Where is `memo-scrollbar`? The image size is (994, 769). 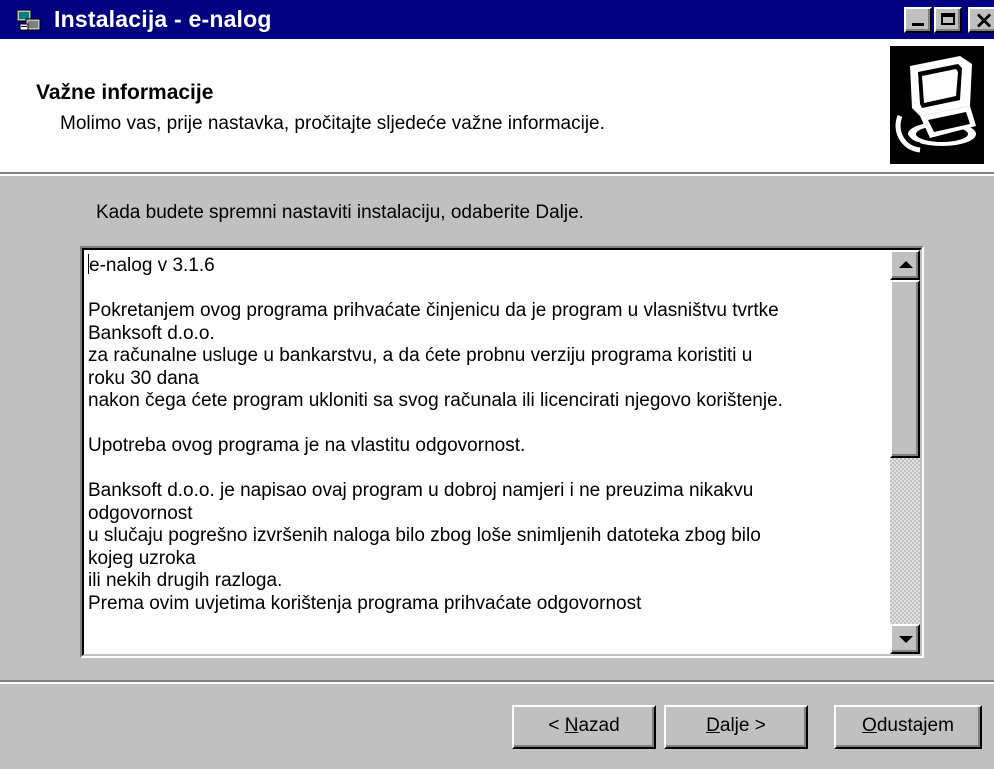
memo-scrollbar is located at coordinates (905, 452).